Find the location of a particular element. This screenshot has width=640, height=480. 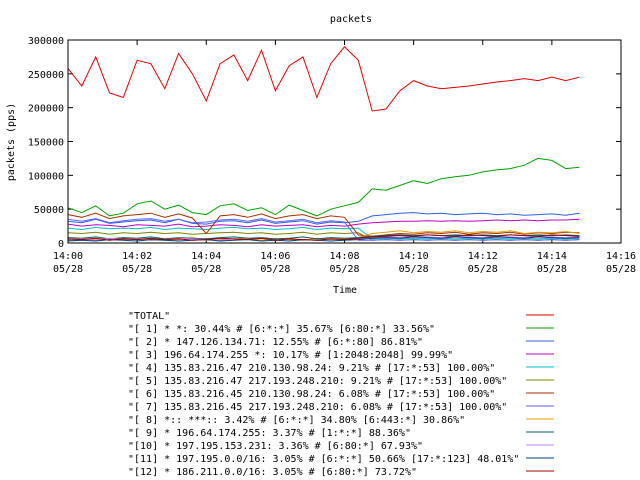

x-tick-time-label: 14:14 is located at coordinates (552, 256).